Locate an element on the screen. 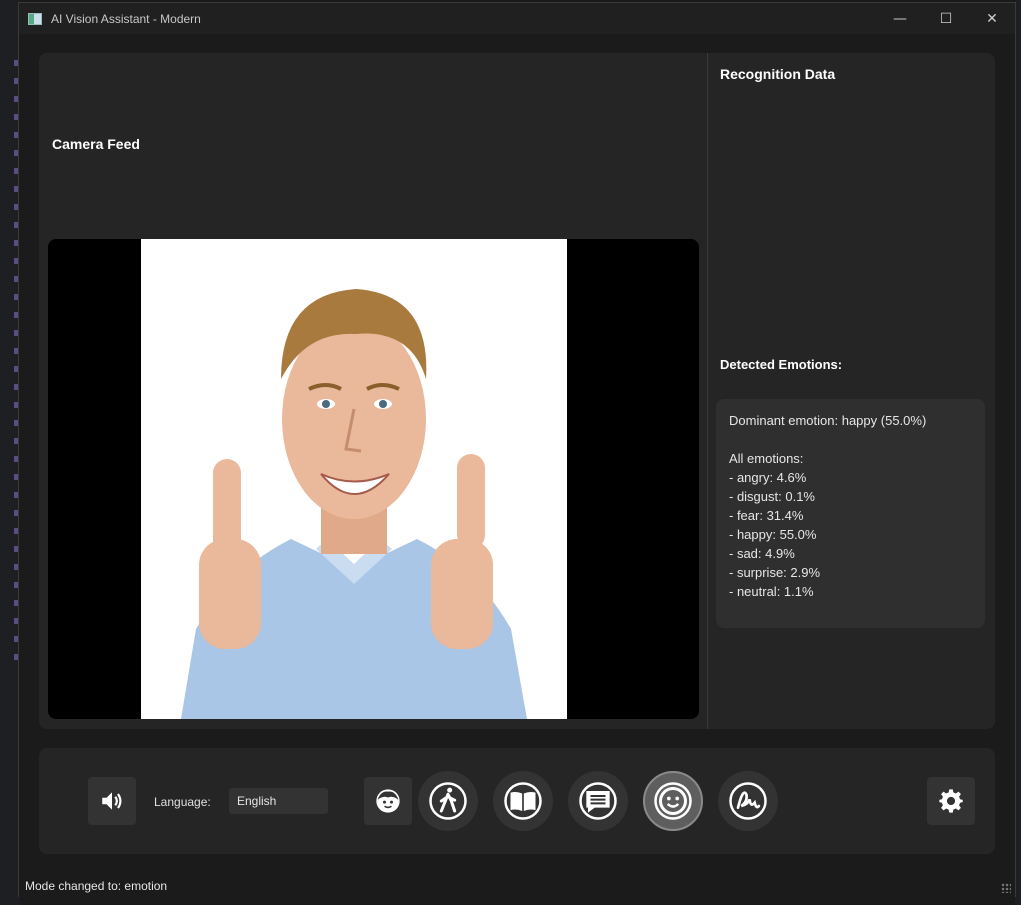 The image size is (1021, 905). status-message: Mode changed to: emotion is located at coordinates (96, 886).